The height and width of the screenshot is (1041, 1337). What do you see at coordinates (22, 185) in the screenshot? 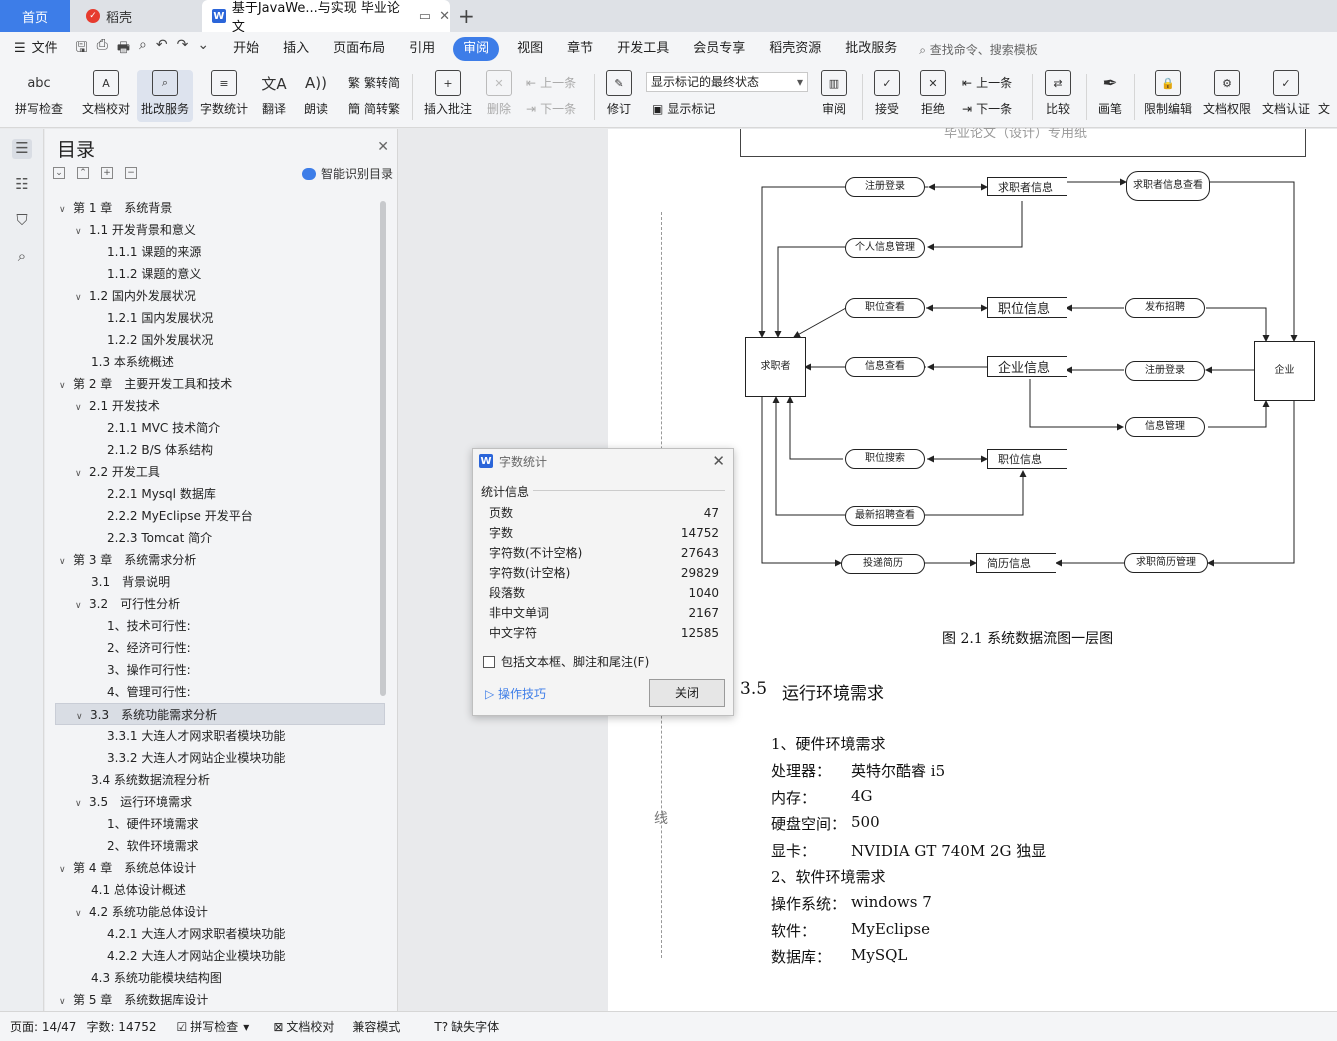
I see `chapter-nav-icon: ☷` at bounding box center [22, 185].